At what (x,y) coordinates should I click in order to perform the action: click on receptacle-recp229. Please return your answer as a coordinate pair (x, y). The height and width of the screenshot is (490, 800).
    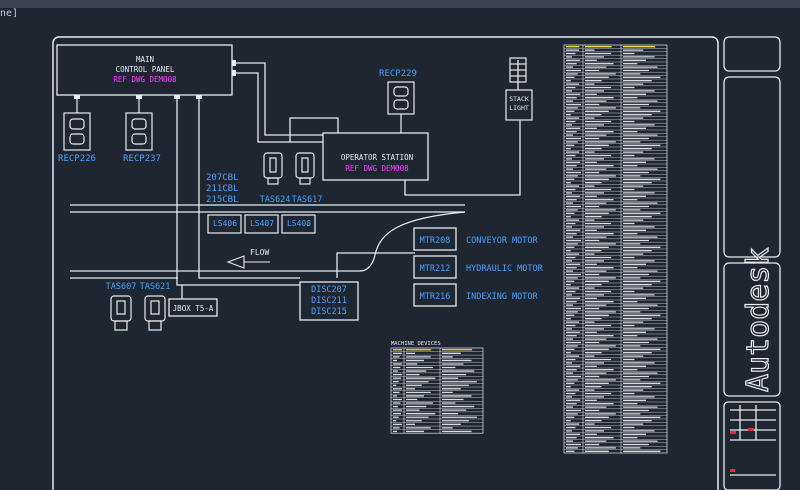
    Looking at the image, I should click on (401, 107).